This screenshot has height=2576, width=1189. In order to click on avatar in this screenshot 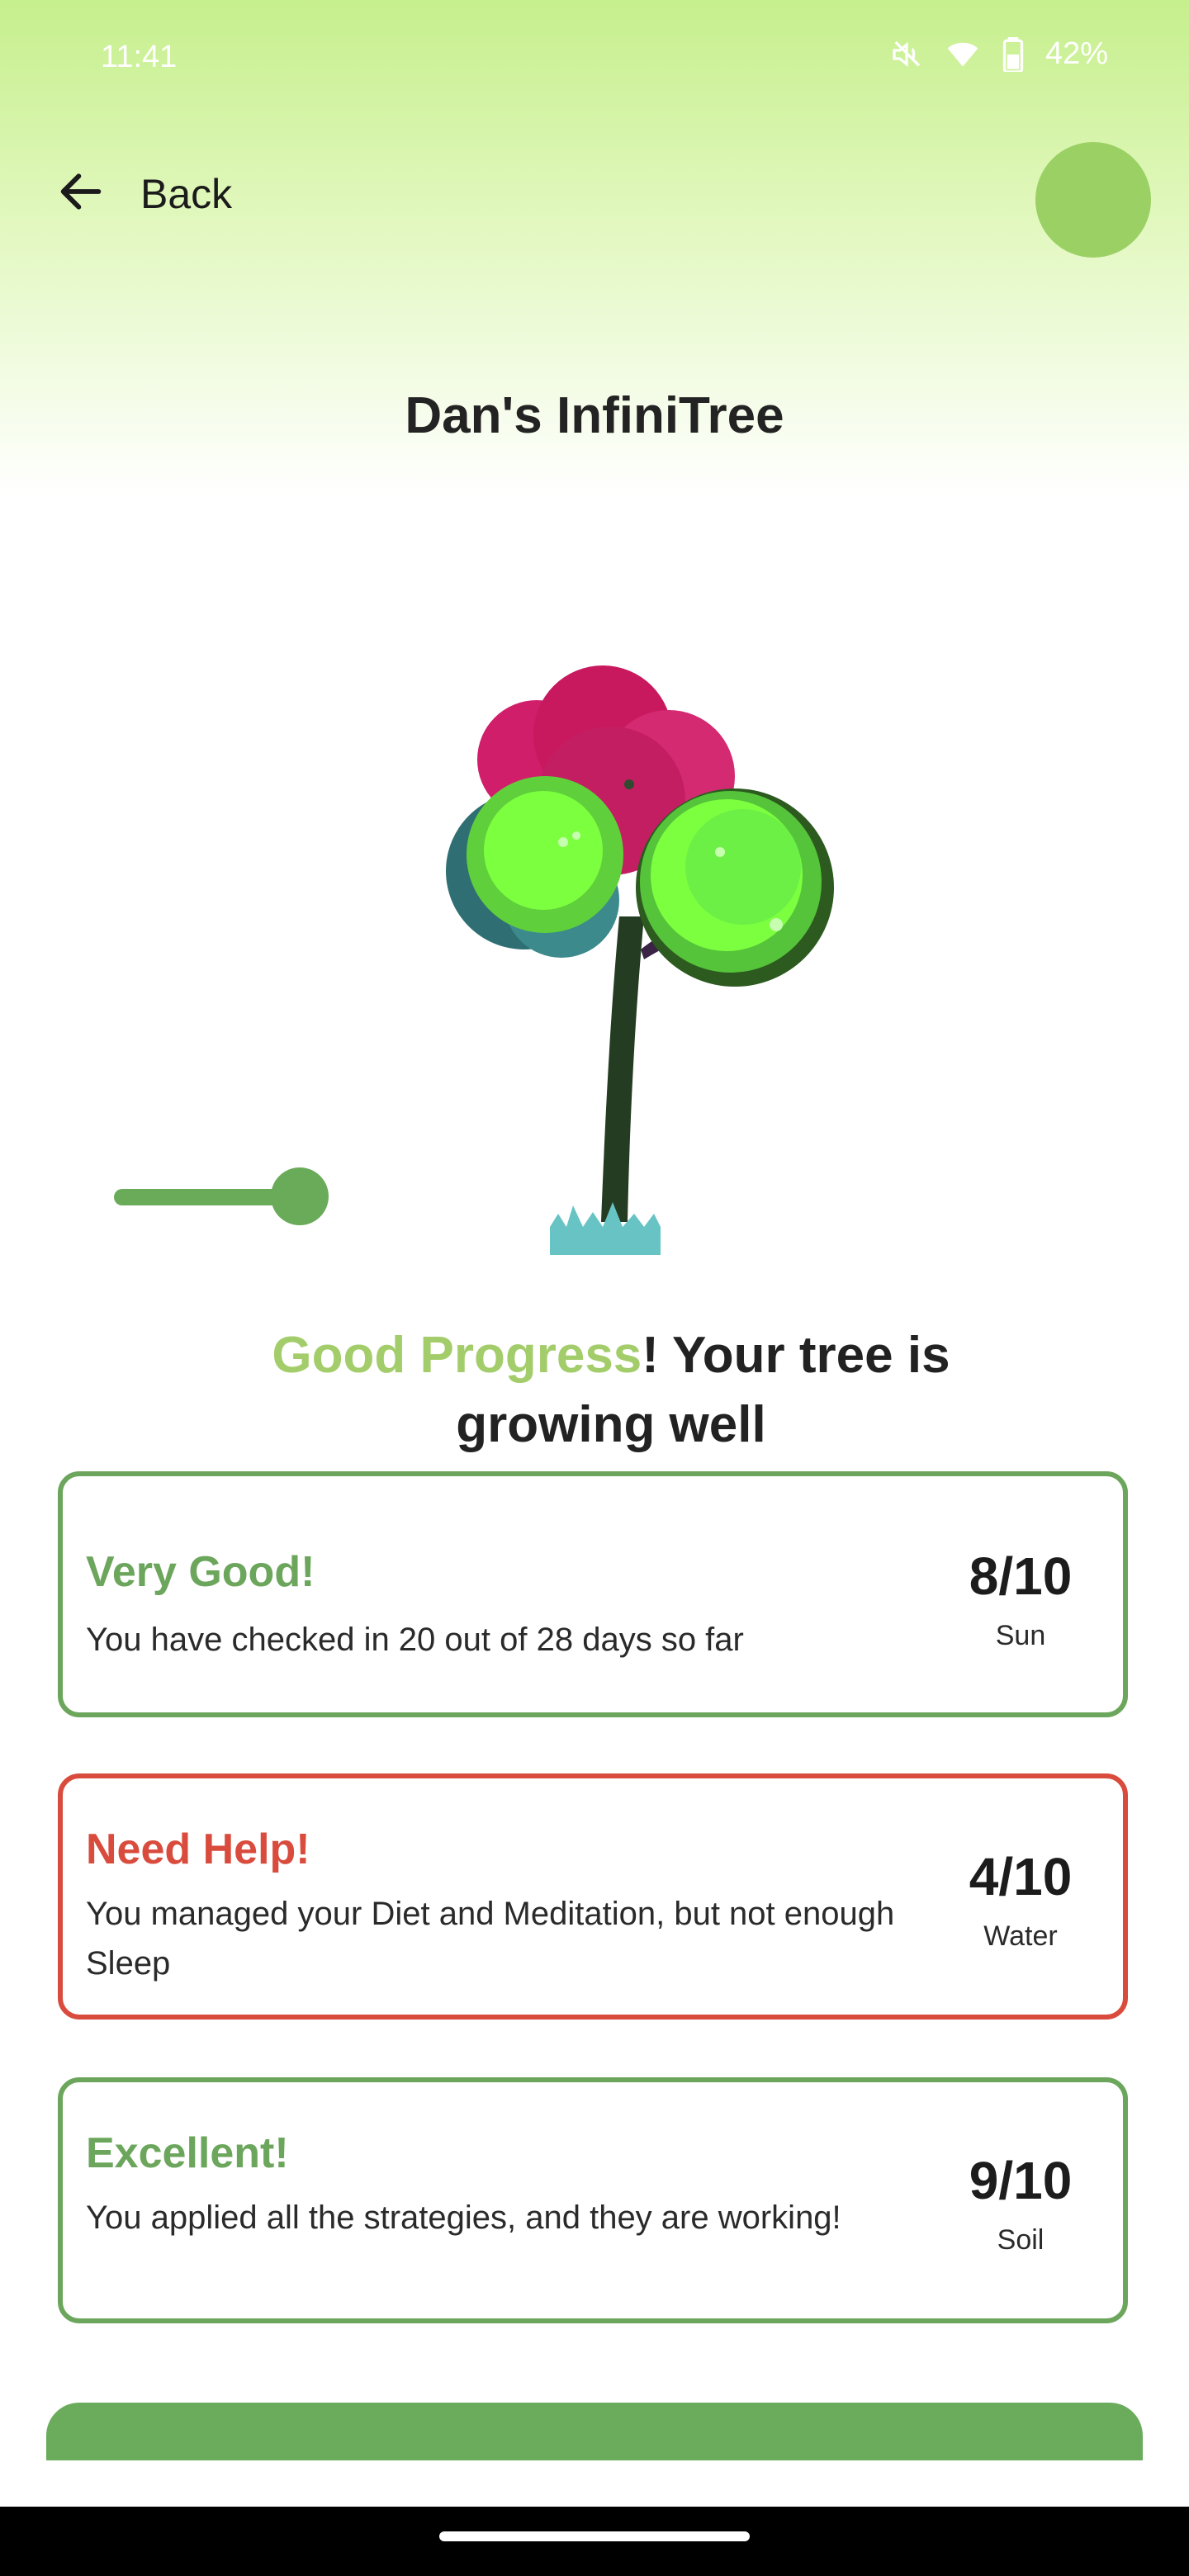, I will do `click(1093, 200)`.